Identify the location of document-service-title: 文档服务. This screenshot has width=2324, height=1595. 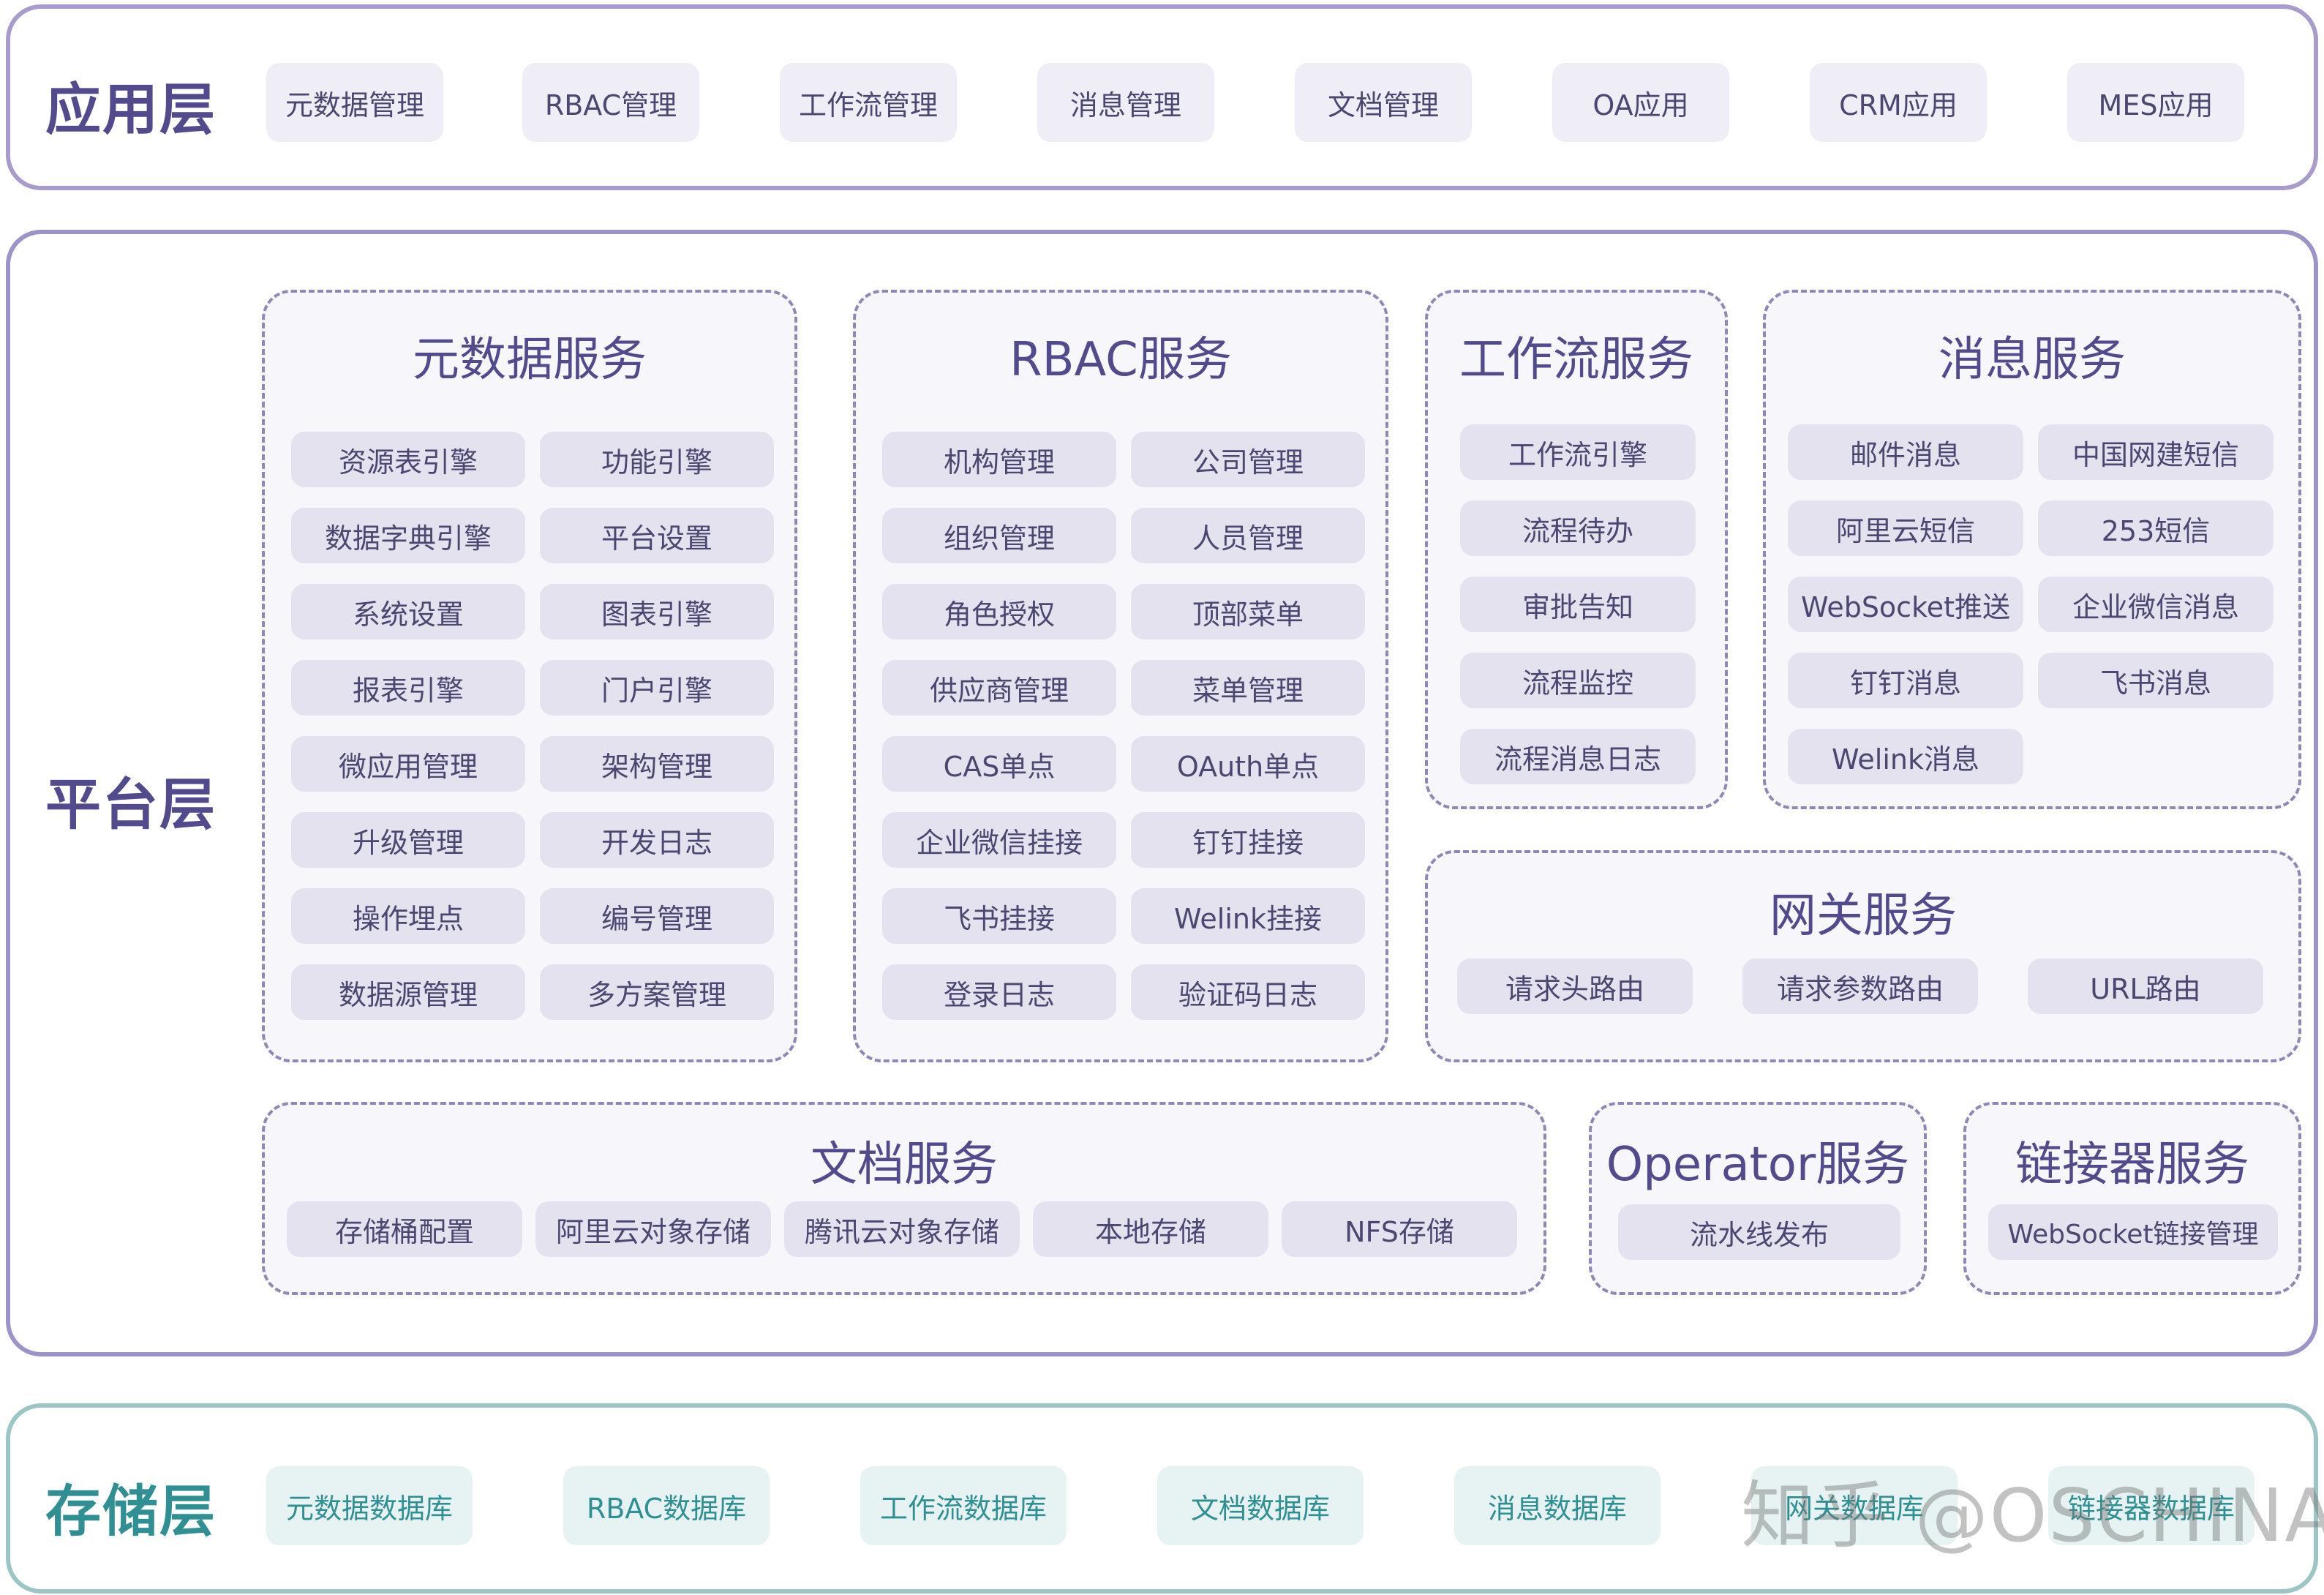
(905, 1165).